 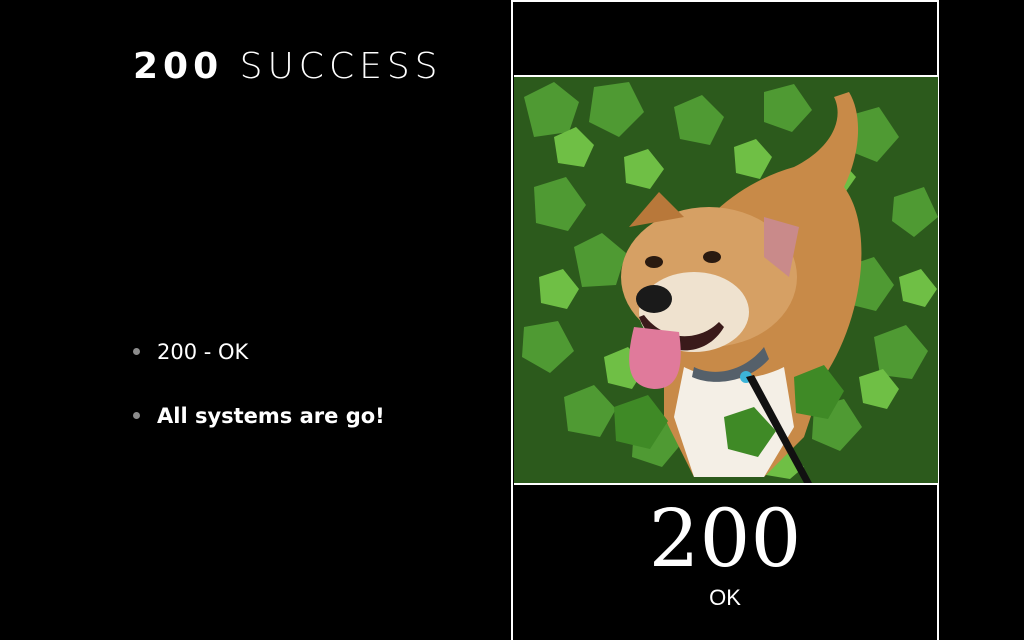 What do you see at coordinates (271, 416) in the screenshot?
I see `bullet-text: All systems are go!` at bounding box center [271, 416].